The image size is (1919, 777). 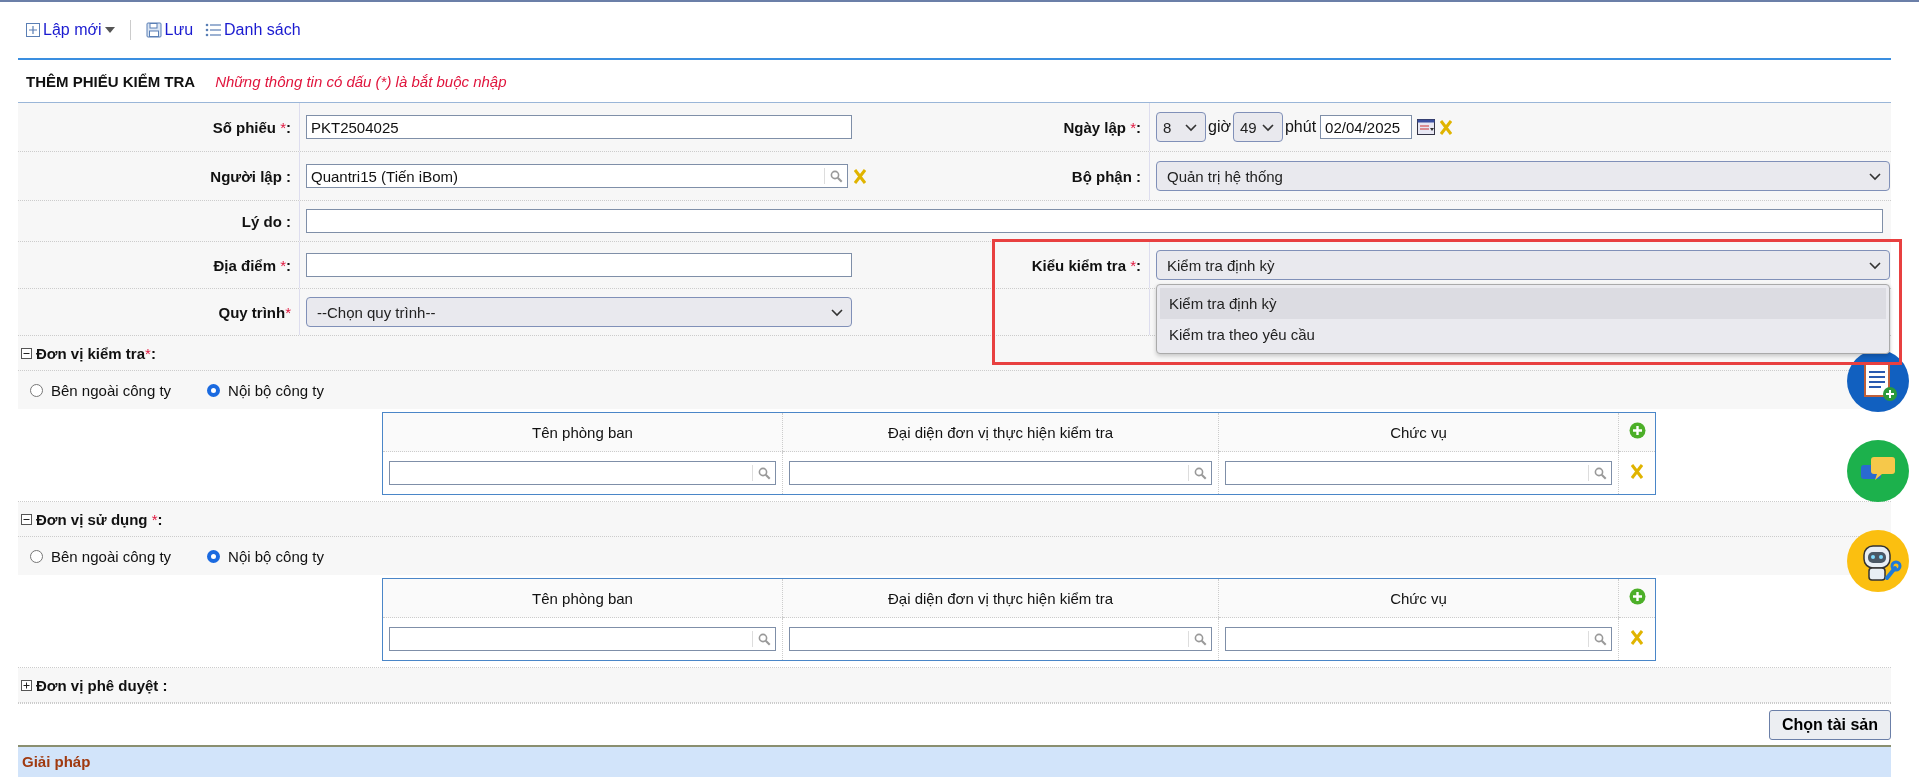 What do you see at coordinates (1219, 127) in the screenshot?
I see `hour-unit: giờ` at bounding box center [1219, 127].